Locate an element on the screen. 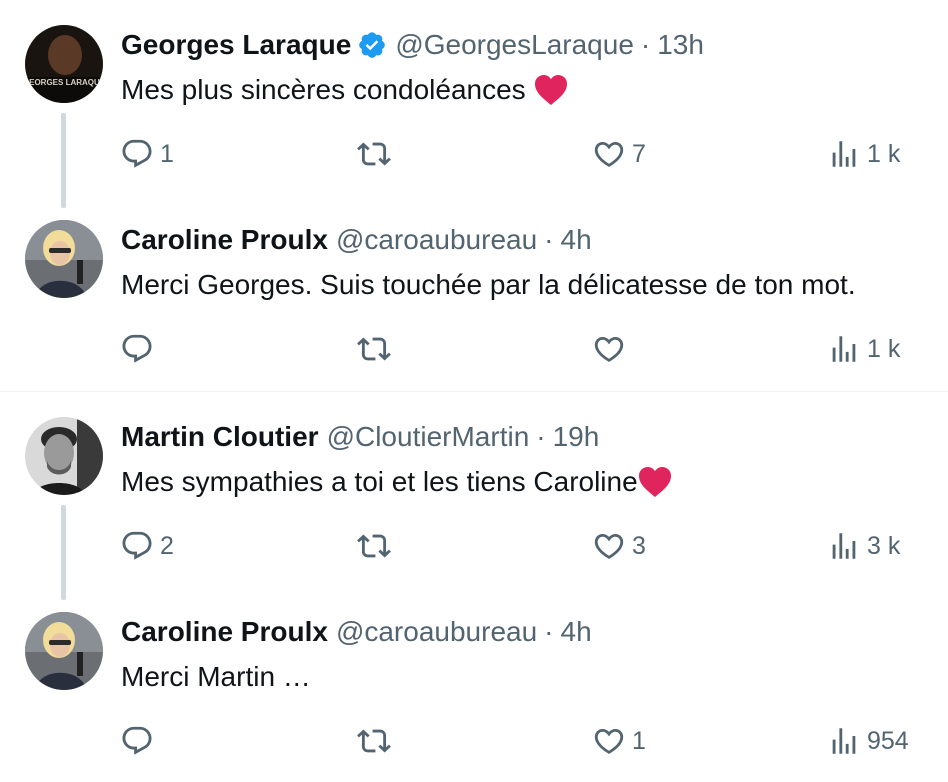  timestamp: 19h is located at coordinates (576, 437).